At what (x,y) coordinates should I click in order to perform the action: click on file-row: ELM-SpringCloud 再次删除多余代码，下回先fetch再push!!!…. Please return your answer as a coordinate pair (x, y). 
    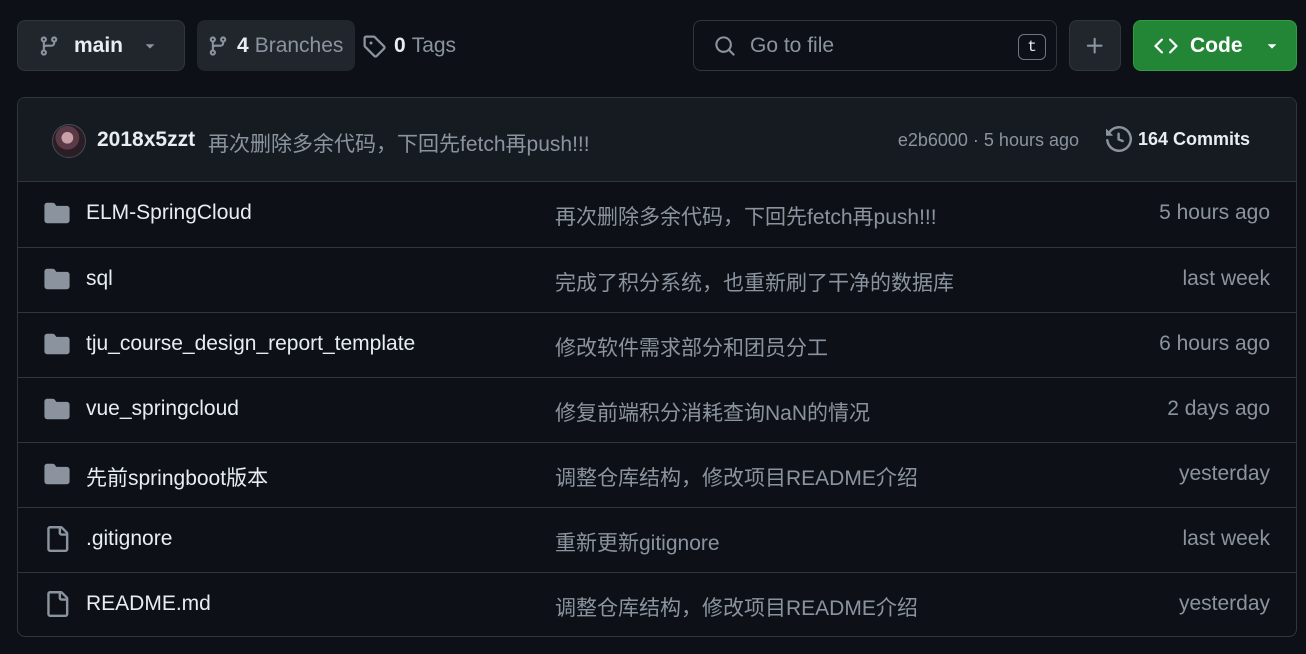
    Looking at the image, I should click on (657, 214).